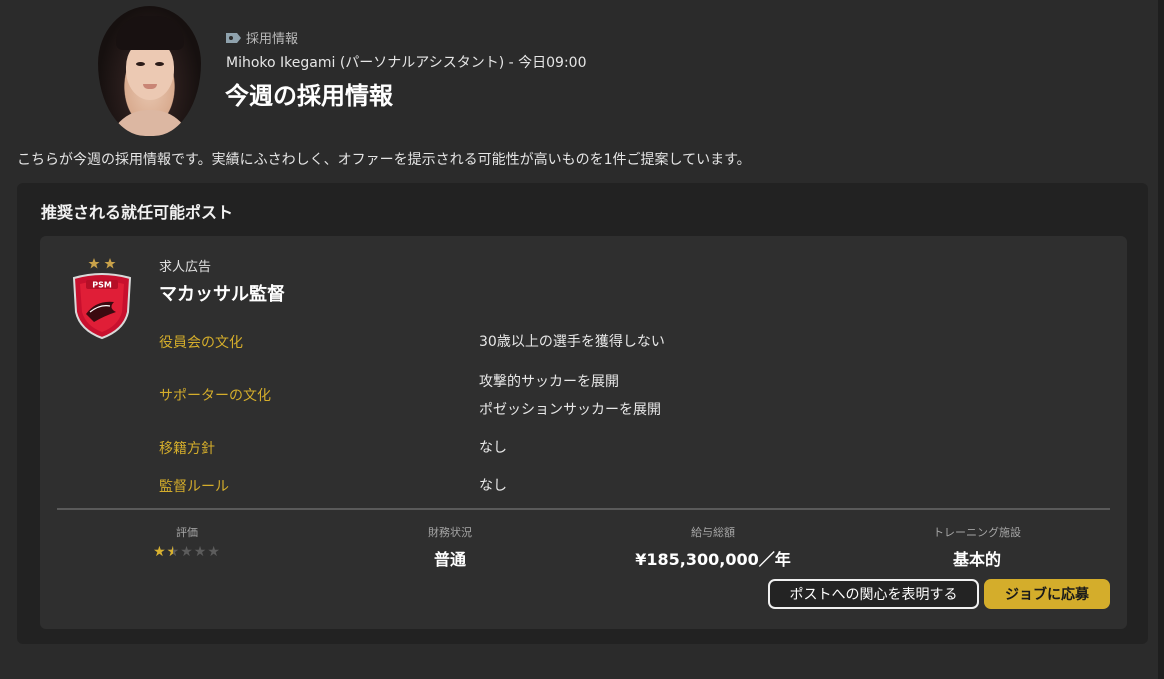 The height and width of the screenshot is (679, 1164). Describe the element at coordinates (102, 299) in the screenshot. I see `club-crest-icon: PSM` at that location.